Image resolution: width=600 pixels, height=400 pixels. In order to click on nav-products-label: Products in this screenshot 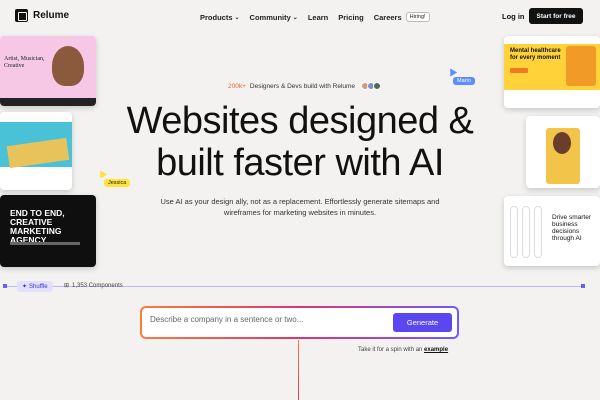, I will do `click(216, 17)`.